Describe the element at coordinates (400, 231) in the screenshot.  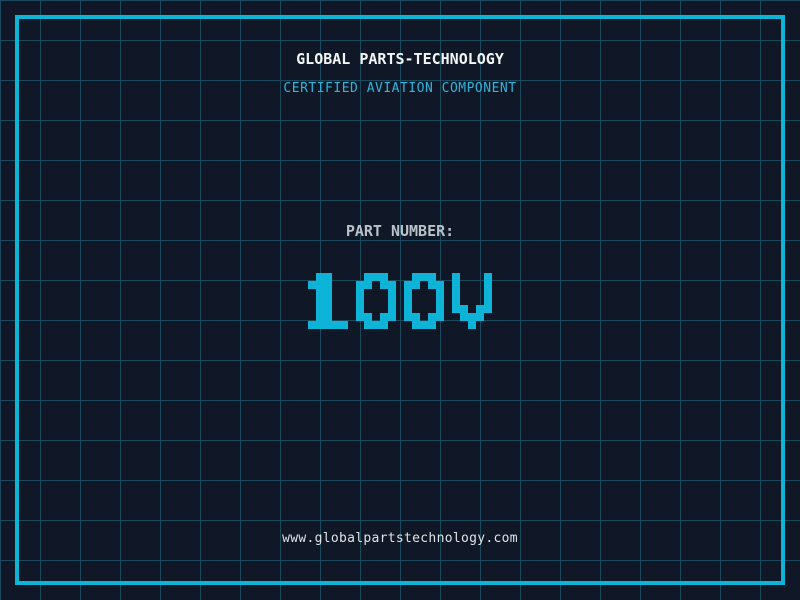
I see `part-number-label: PART NUMBER:` at that location.